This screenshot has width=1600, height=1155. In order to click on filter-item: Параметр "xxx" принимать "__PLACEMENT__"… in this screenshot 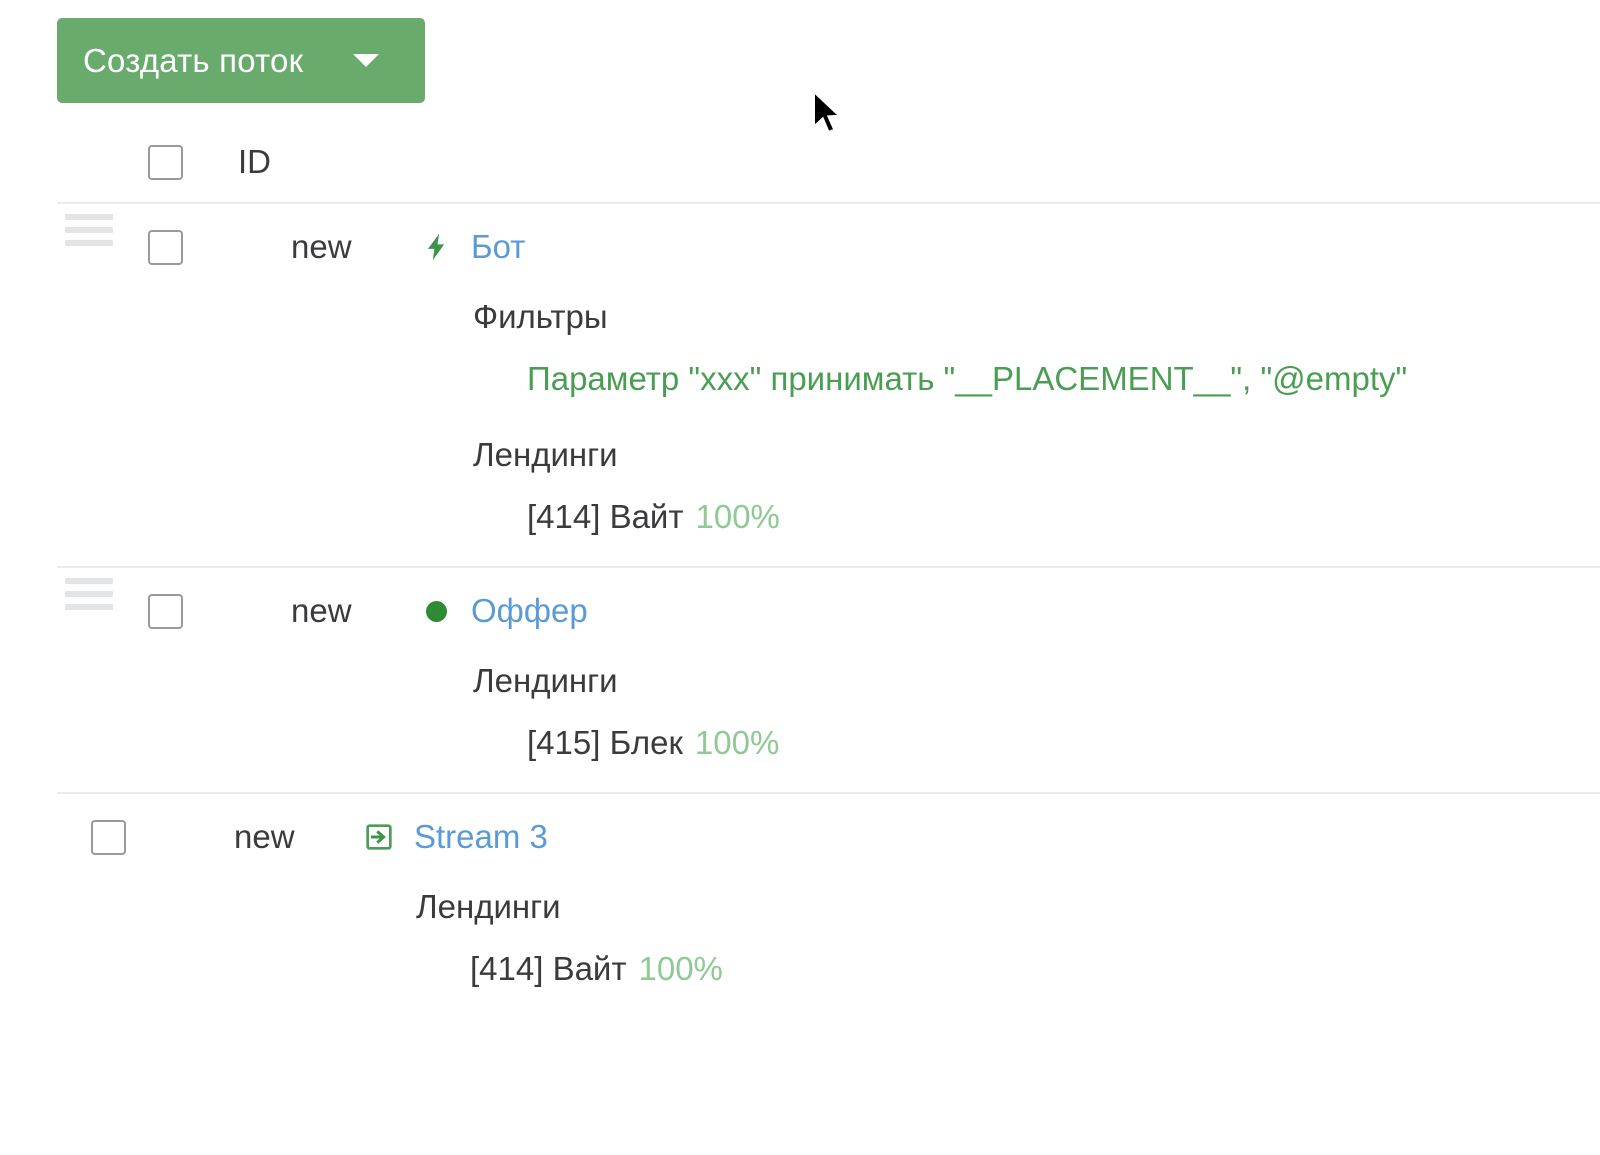, I will do `click(967, 378)`.